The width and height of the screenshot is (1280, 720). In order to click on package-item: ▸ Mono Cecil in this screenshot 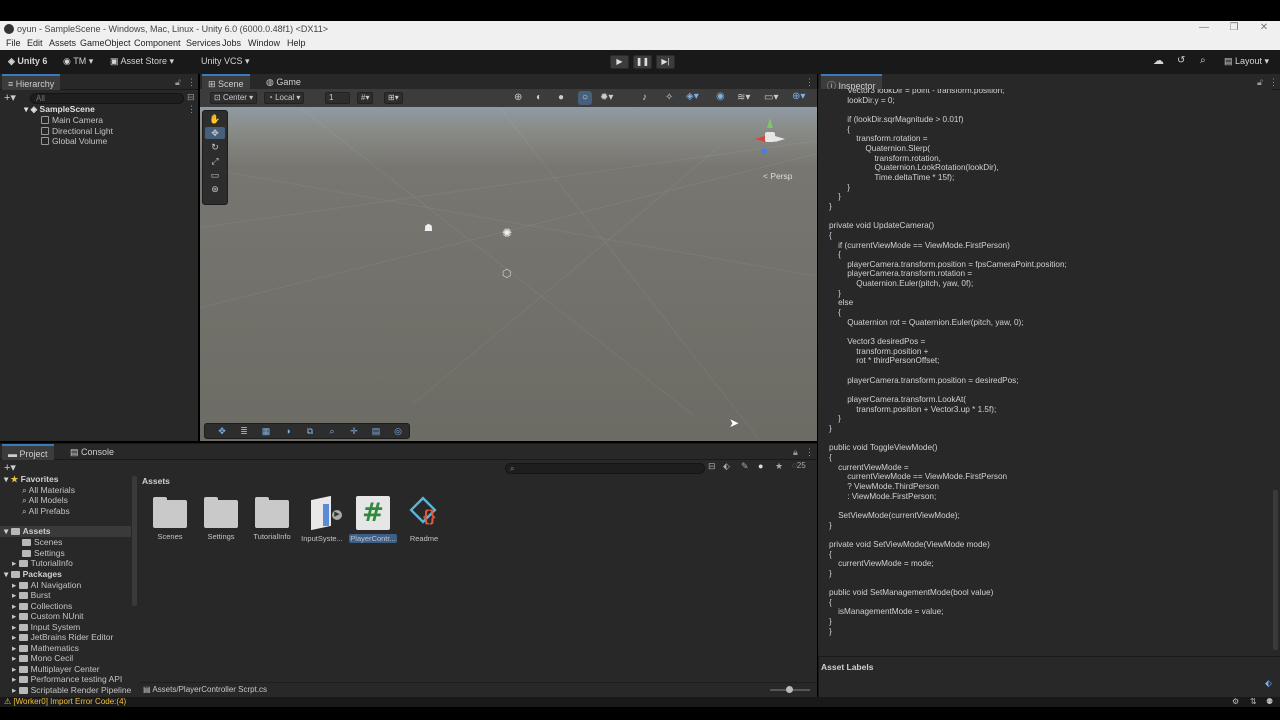, I will do `click(42, 658)`.